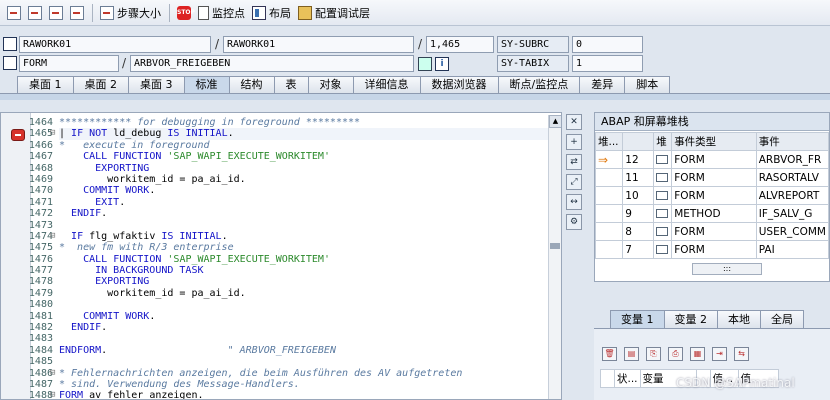  I want to click on event-name-field: ARBVOR_FREIGEBEN, so click(272, 63).